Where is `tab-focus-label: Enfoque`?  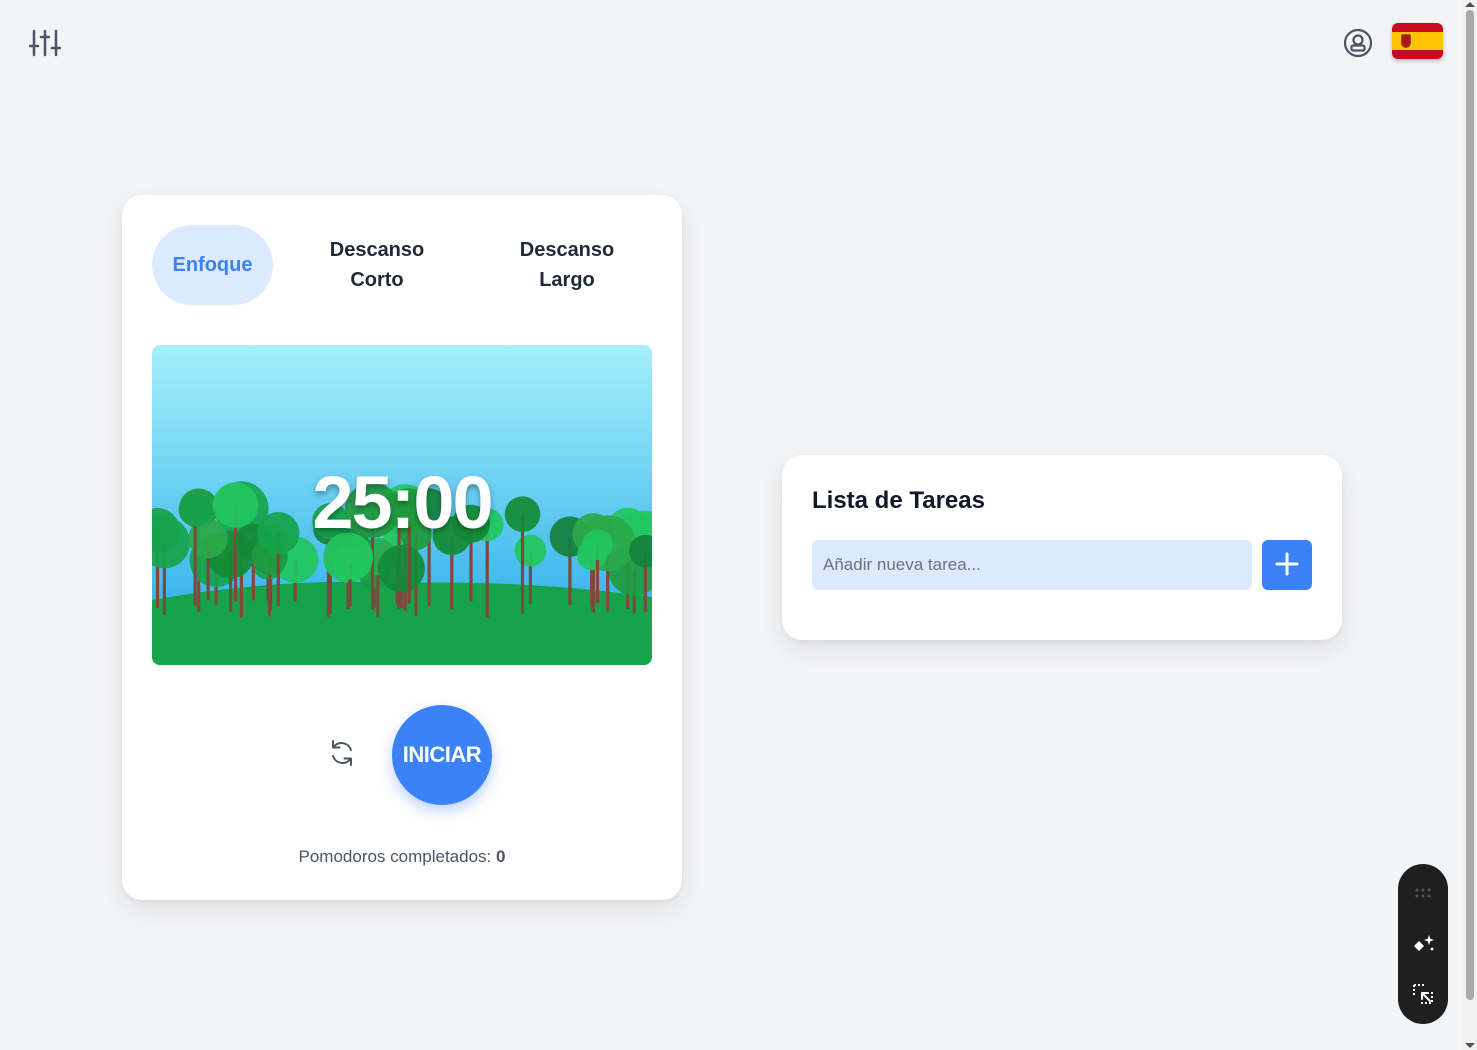
tab-focus-label: Enfoque is located at coordinates (212, 265).